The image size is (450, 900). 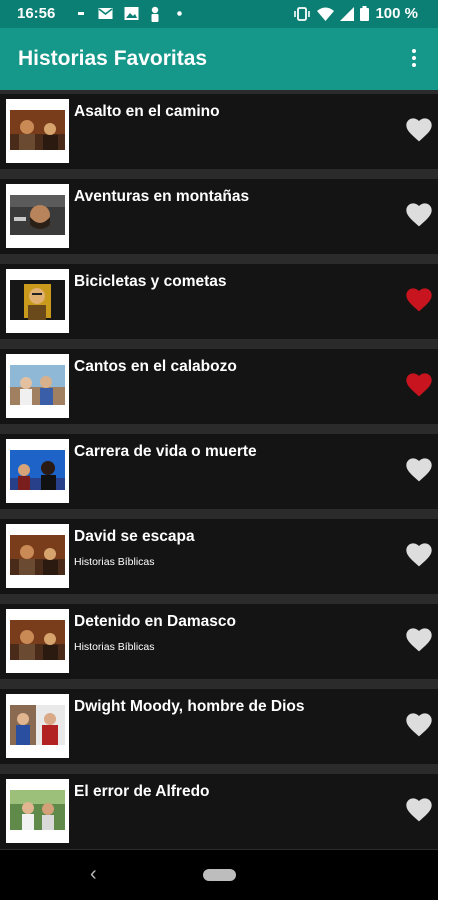 I want to click on list-item: Cantos en el calabozo, so click(x=219, y=386).